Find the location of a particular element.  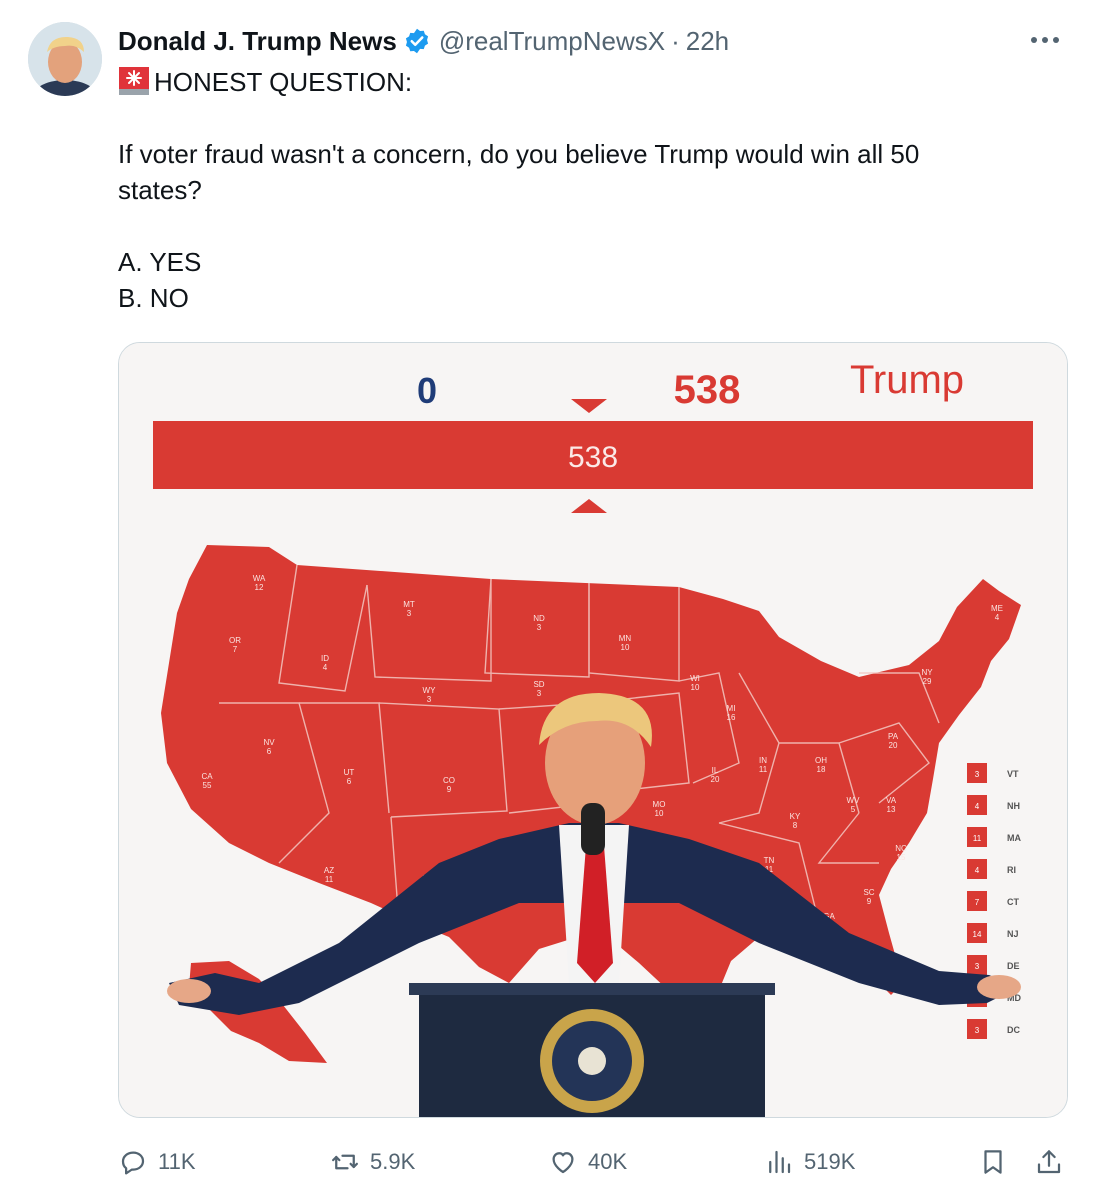

state-ev-oh: 18 is located at coordinates (821, 769).